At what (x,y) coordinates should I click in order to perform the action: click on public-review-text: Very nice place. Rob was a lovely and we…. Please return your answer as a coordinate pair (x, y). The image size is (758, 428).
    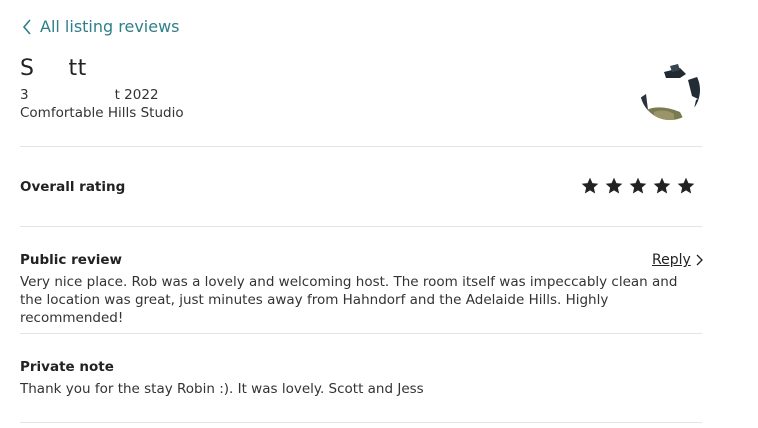
    Looking at the image, I should click on (349, 300).